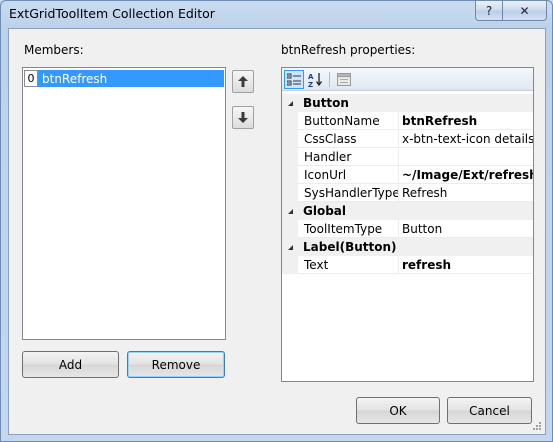 This screenshot has height=442, width=553. Describe the element at coordinates (466, 265) in the screenshot. I see `property-value: refresh` at that location.